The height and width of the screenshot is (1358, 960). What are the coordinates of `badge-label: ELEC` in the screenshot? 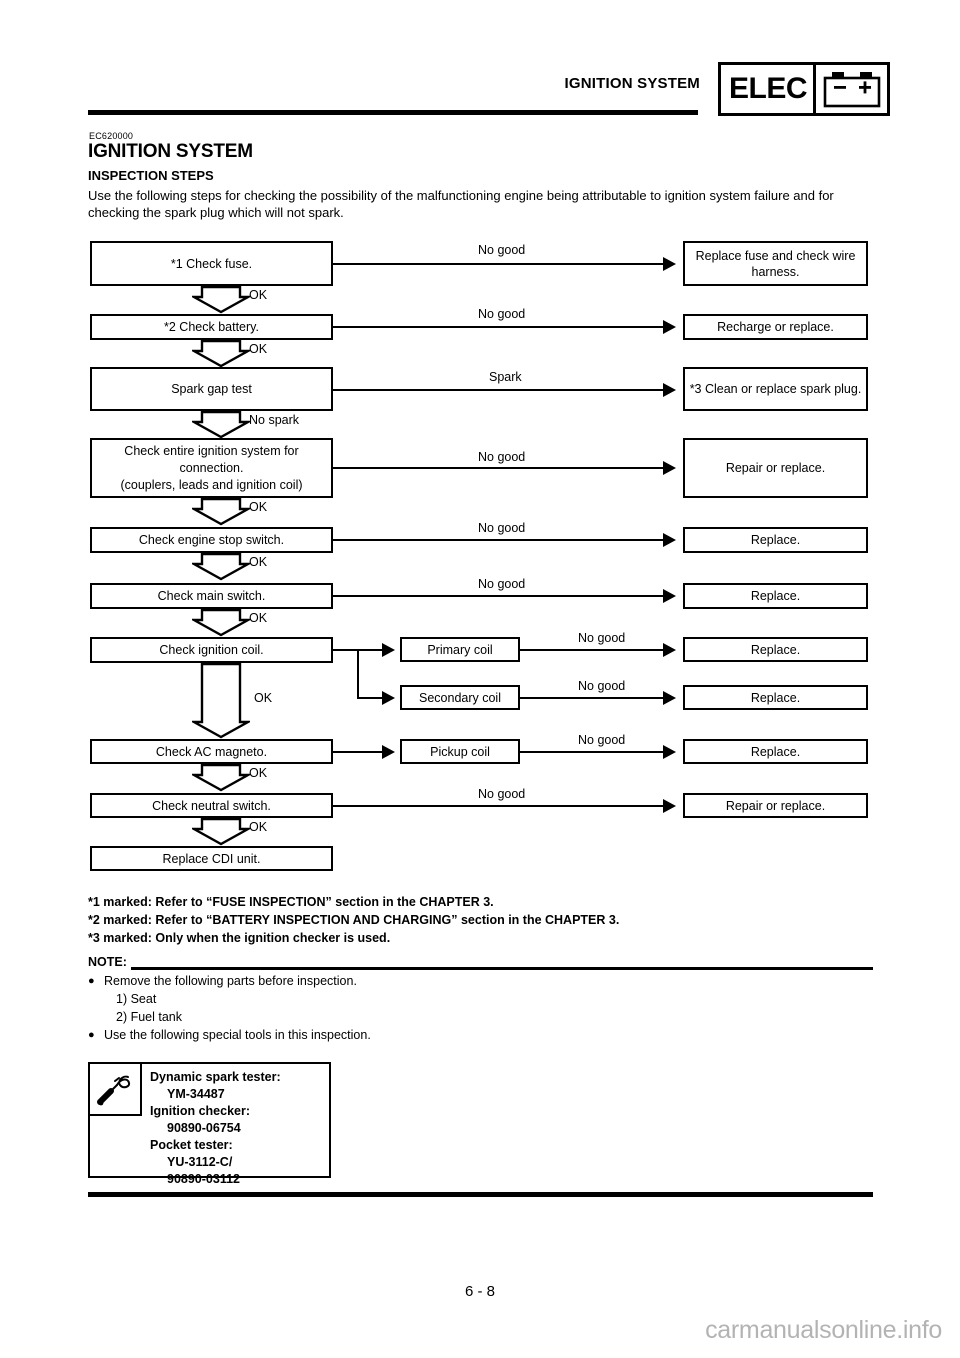 It's located at (768, 88).